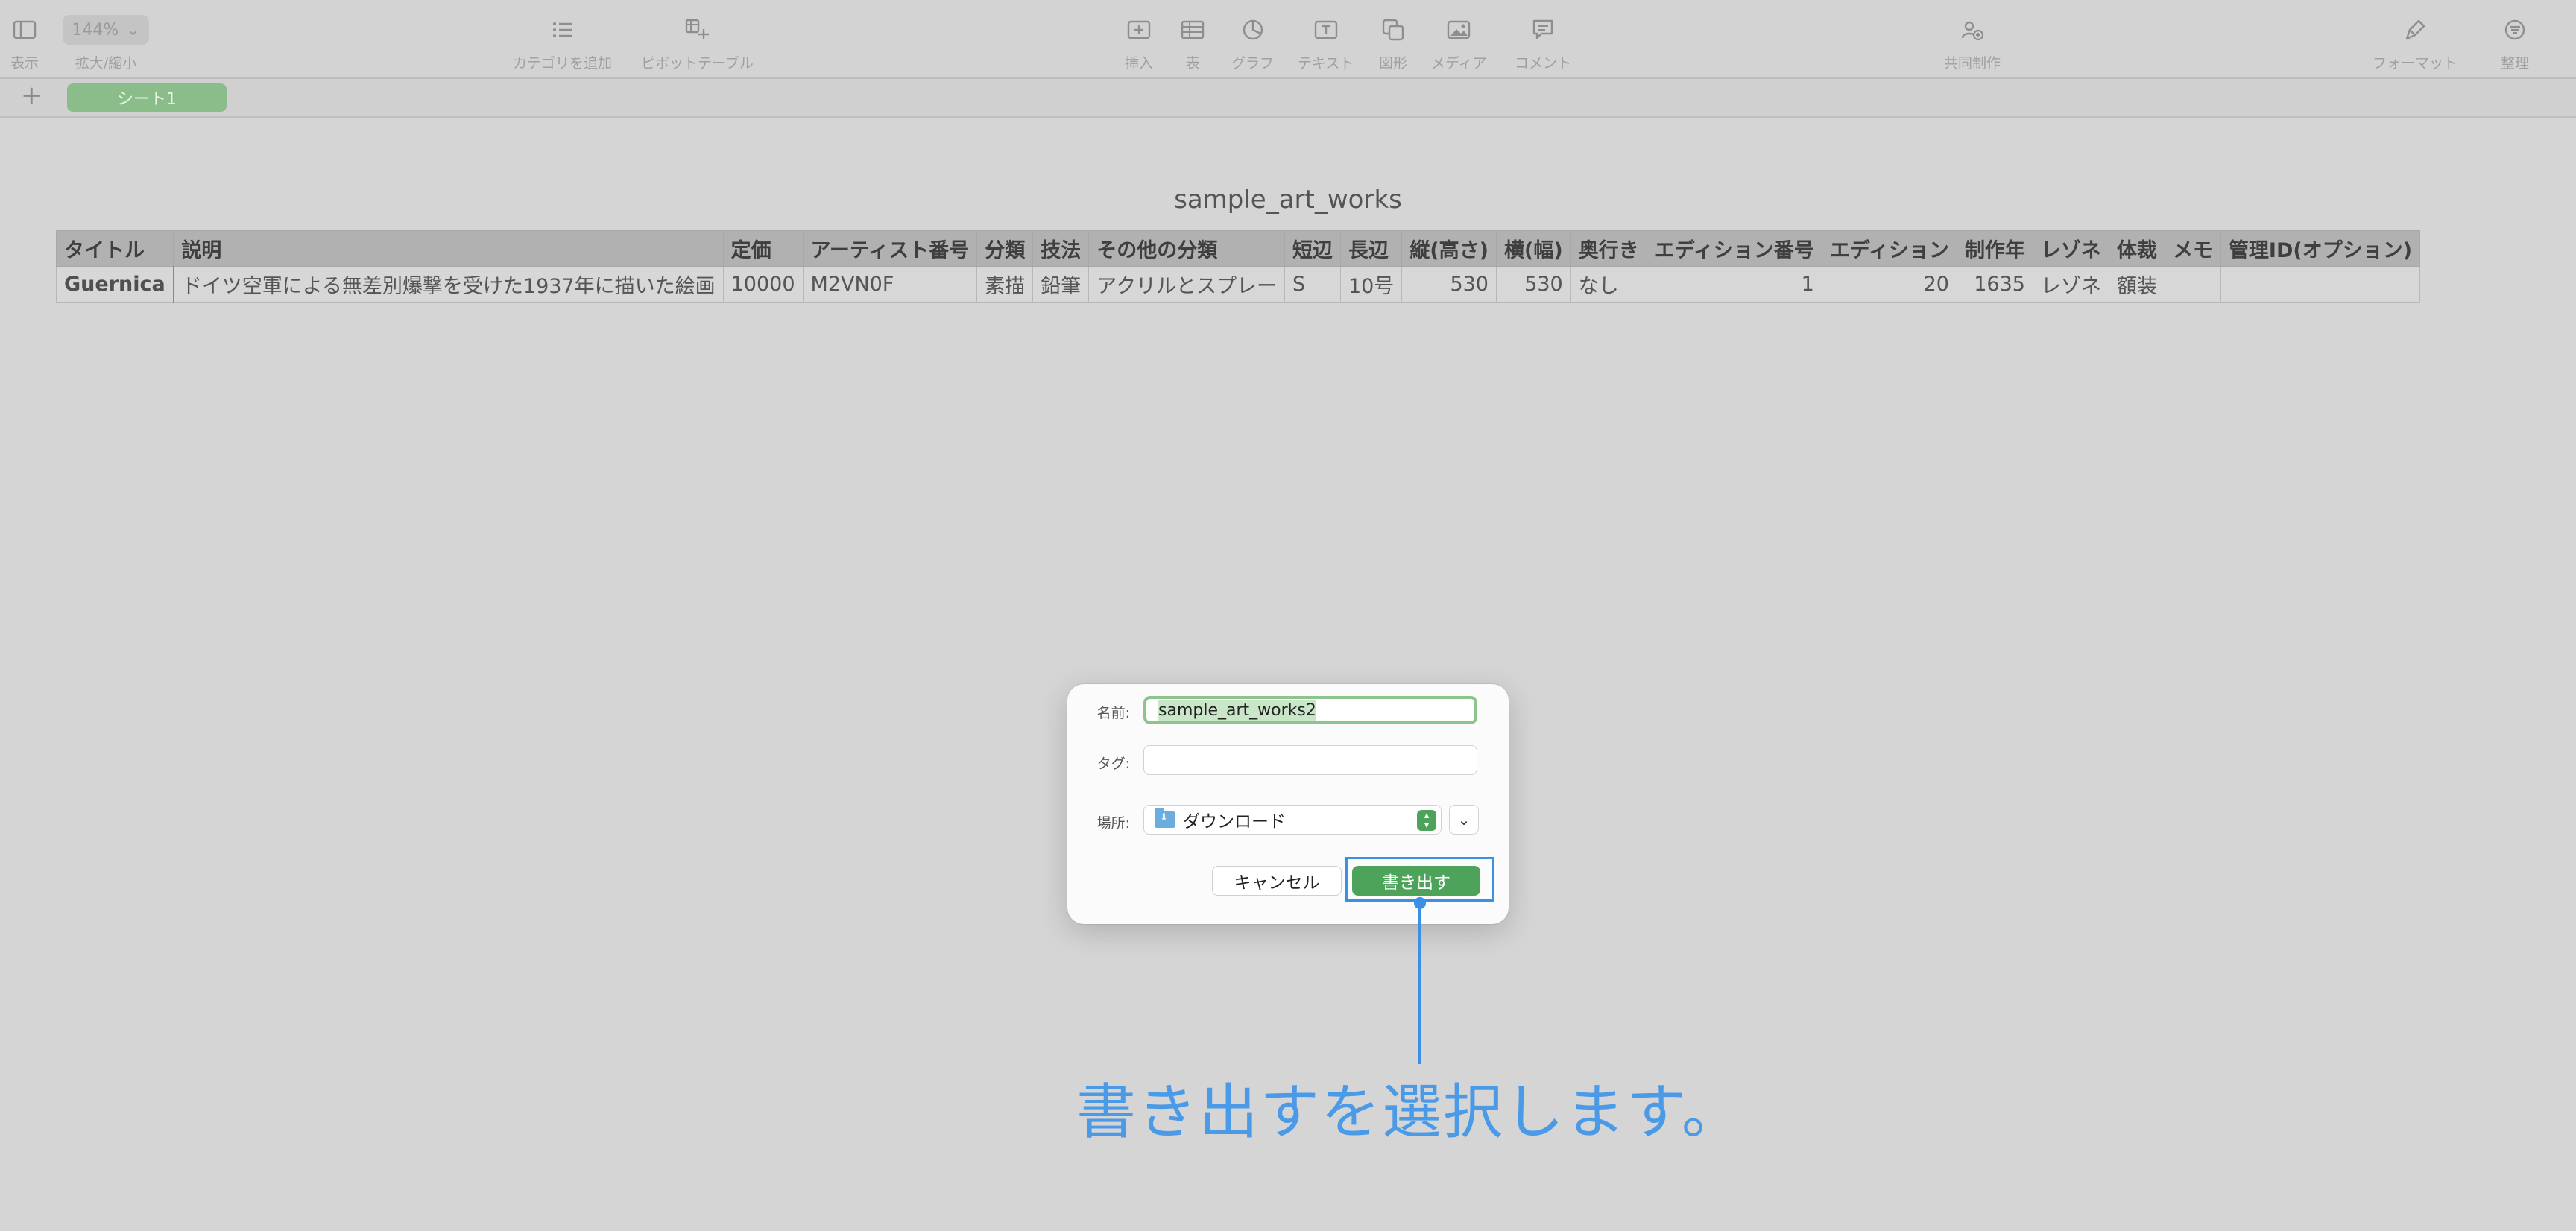  I want to click on media-button: メディア, so click(1459, 42).